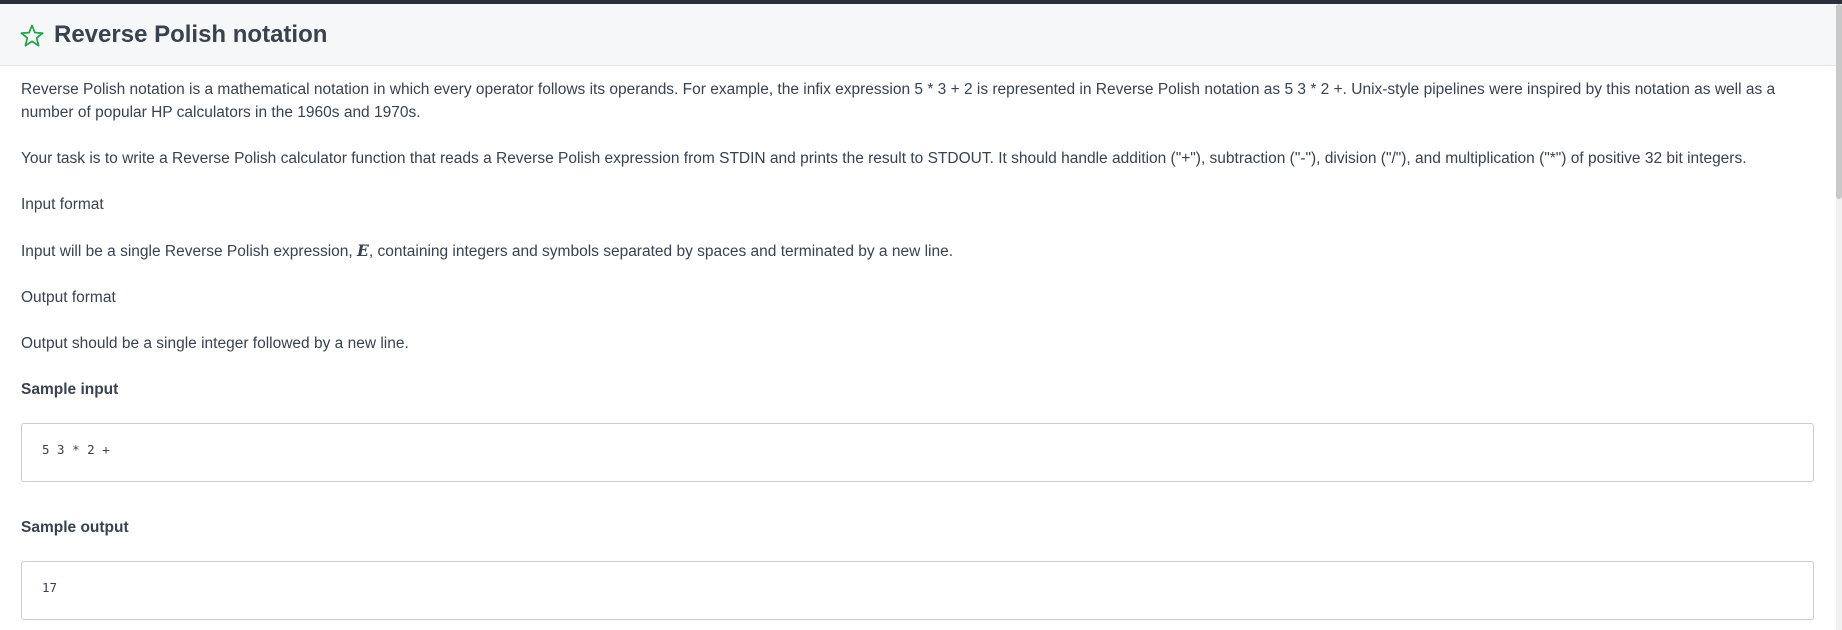  What do you see at coordinates (76, 449) in the screenshot?
I see `sample-input-code: 5 3 * 2 +` at bounding box center [76, 449].